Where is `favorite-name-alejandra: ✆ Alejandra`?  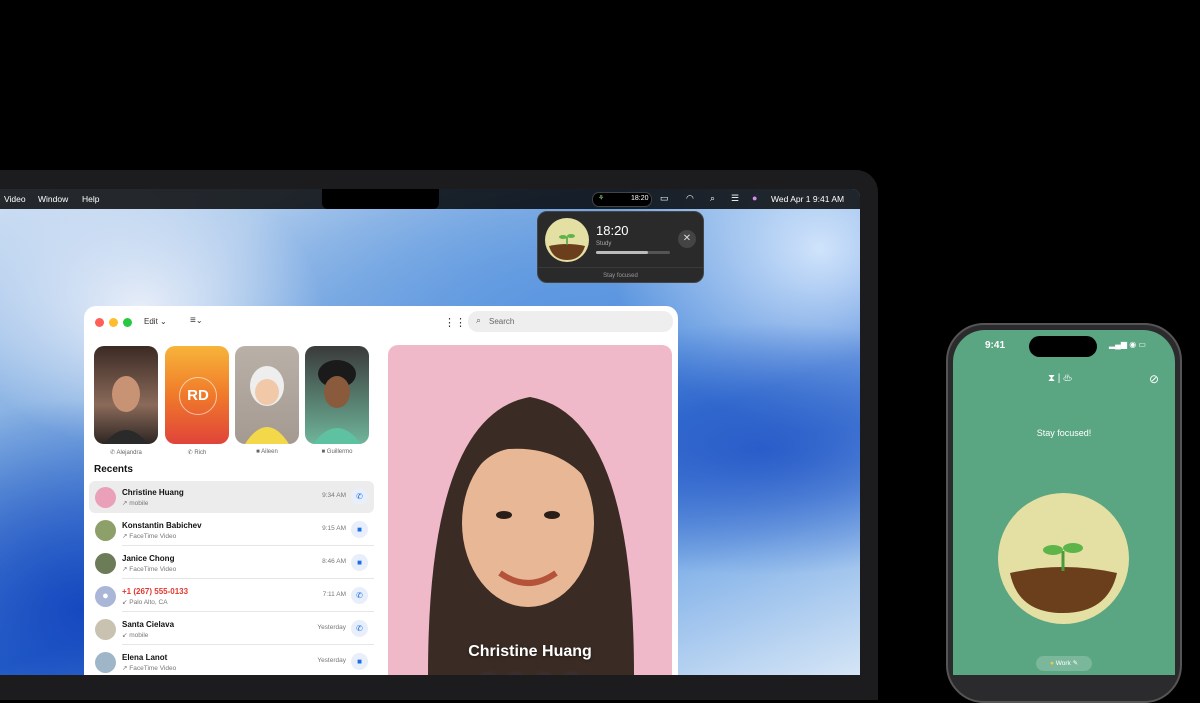
favorite-name-alejandra: ✆ Alejandra is located at coordinates (126, 452).